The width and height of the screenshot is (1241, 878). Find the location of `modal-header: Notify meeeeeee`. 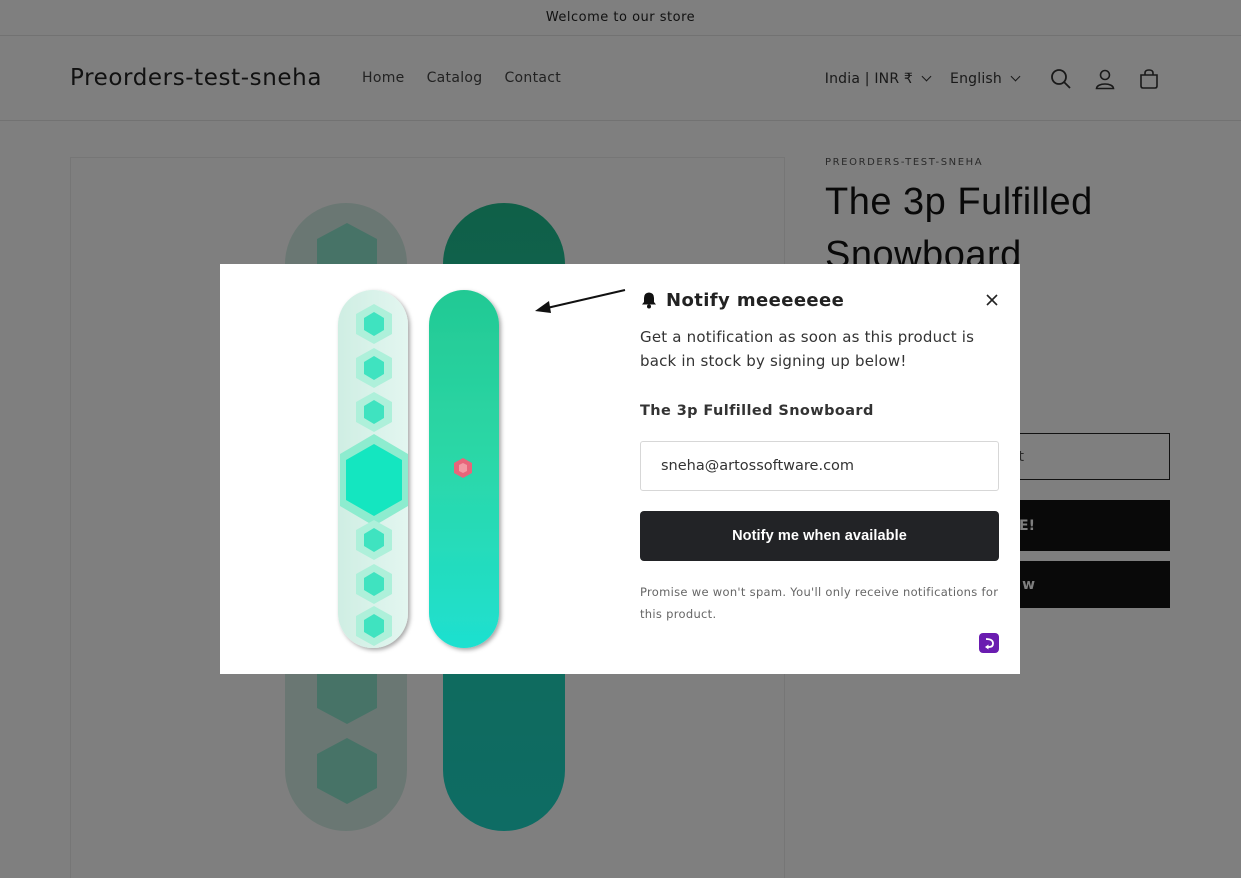

modal-header: Notify meeeeeee is located at coordinates (820, 300).